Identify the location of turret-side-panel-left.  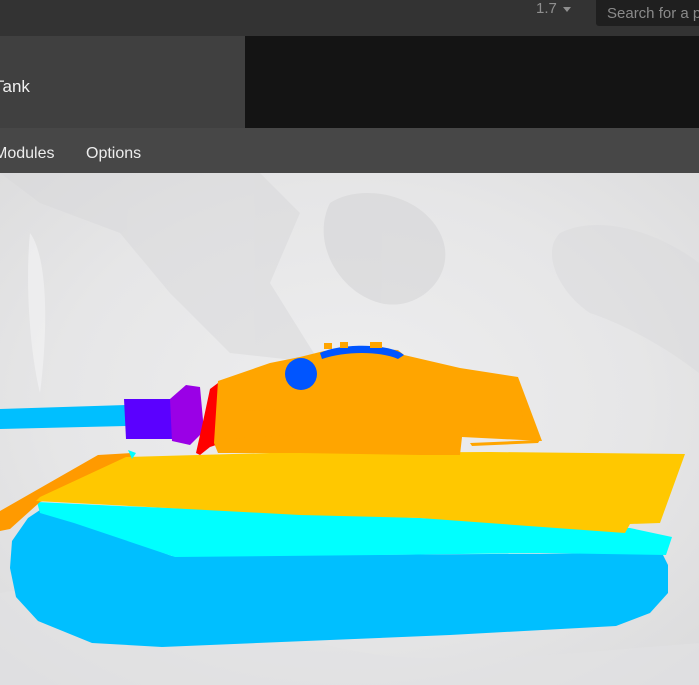
(260, 424).